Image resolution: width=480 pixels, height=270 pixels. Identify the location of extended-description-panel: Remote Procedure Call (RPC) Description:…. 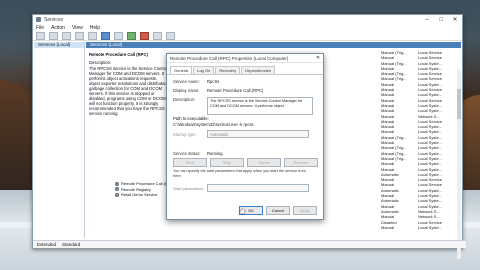
(129, 84).